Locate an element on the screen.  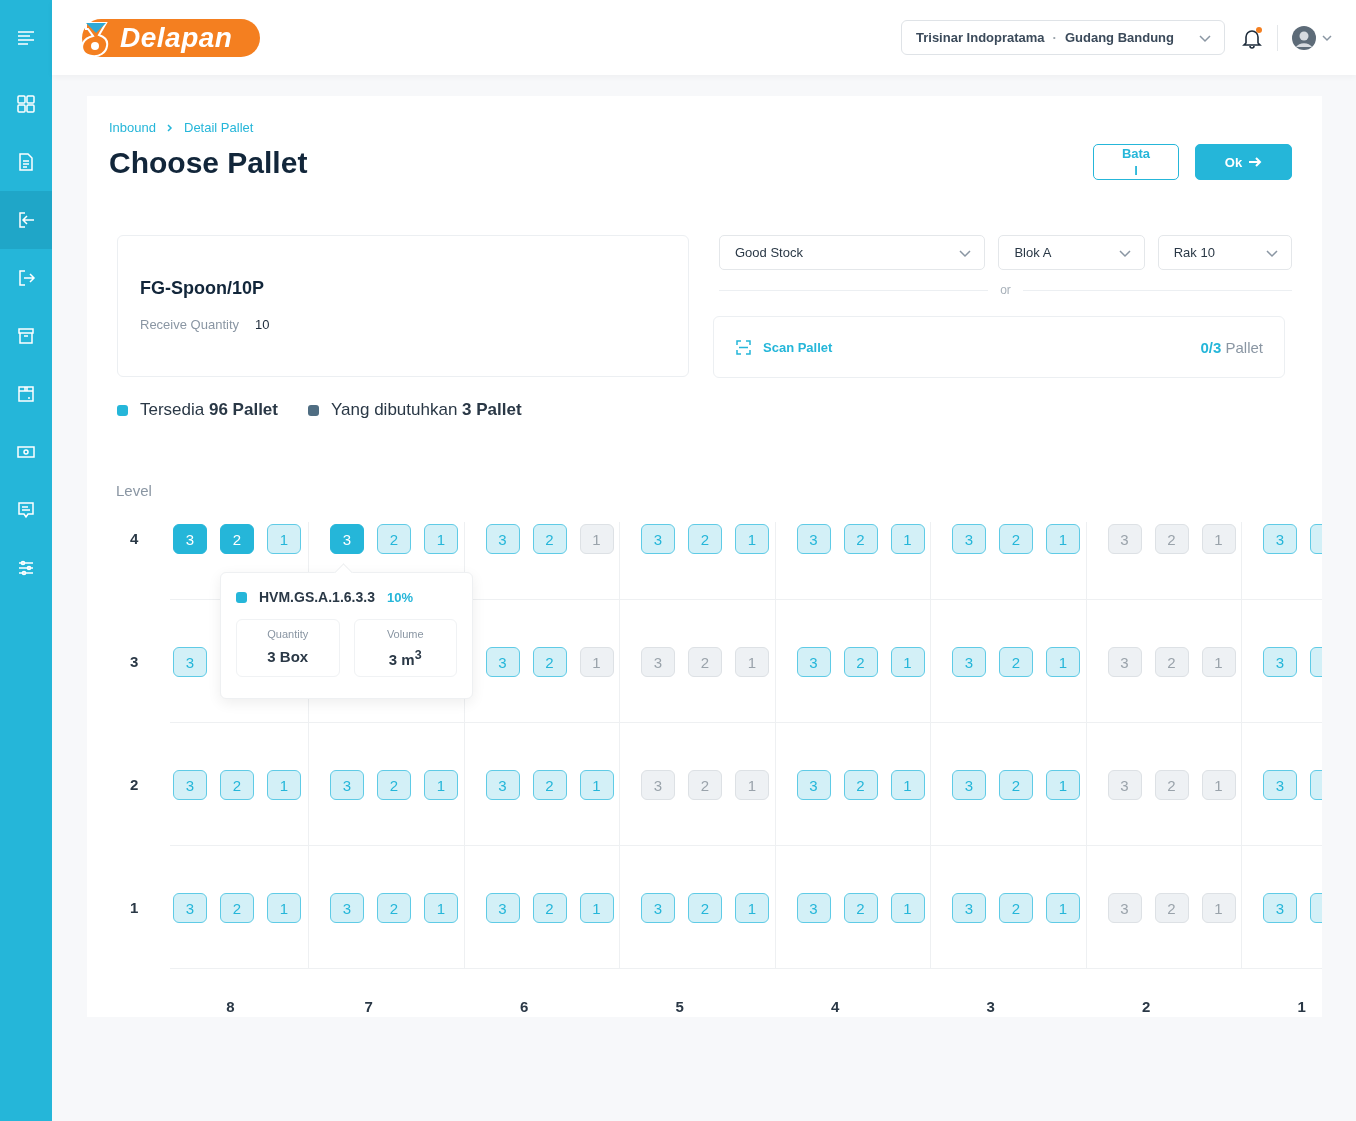
filter-dropdown: Good Stock is located at coordinates (852, 252).